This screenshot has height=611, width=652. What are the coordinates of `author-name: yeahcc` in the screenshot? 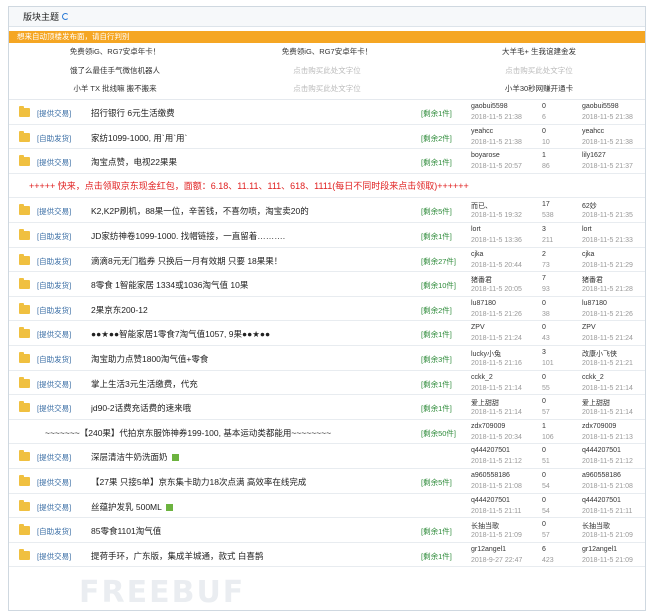 It's located at (482, 131).